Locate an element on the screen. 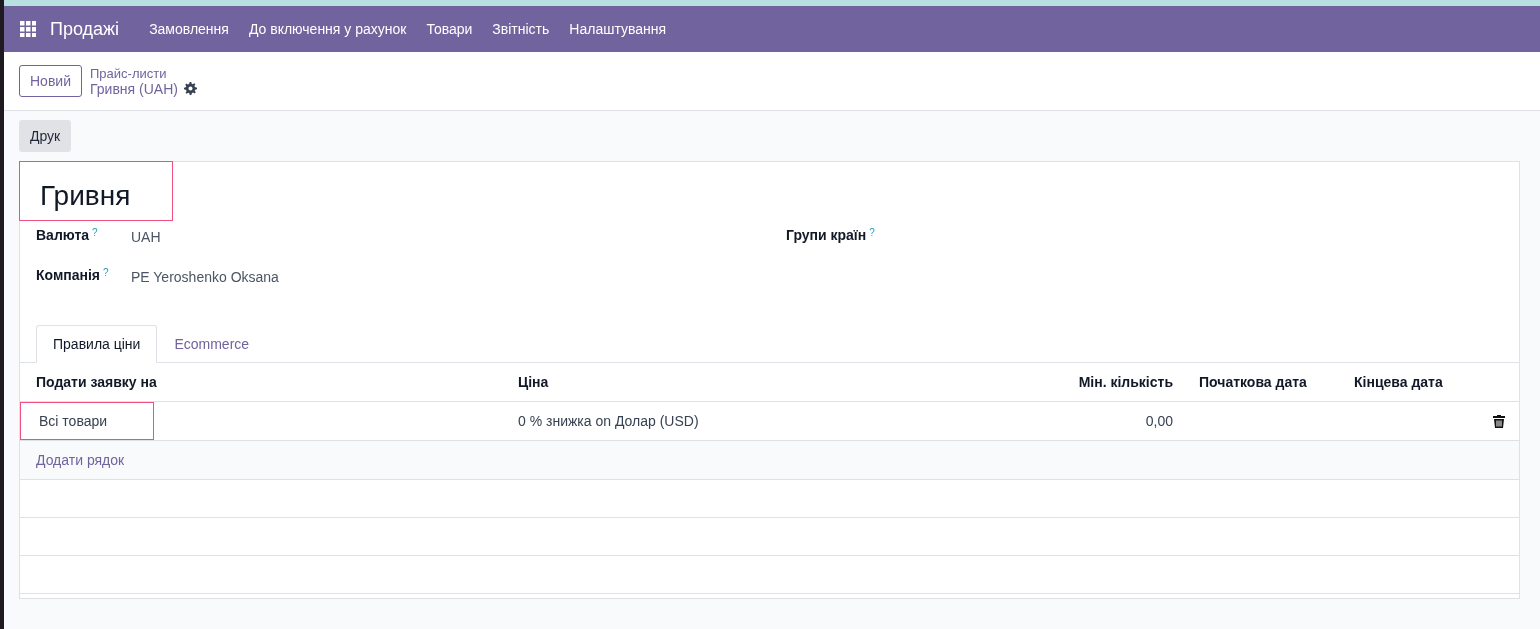 The height and width of the screenshot is (629, 1540). settings-icon is located at coordinates (190, 88).